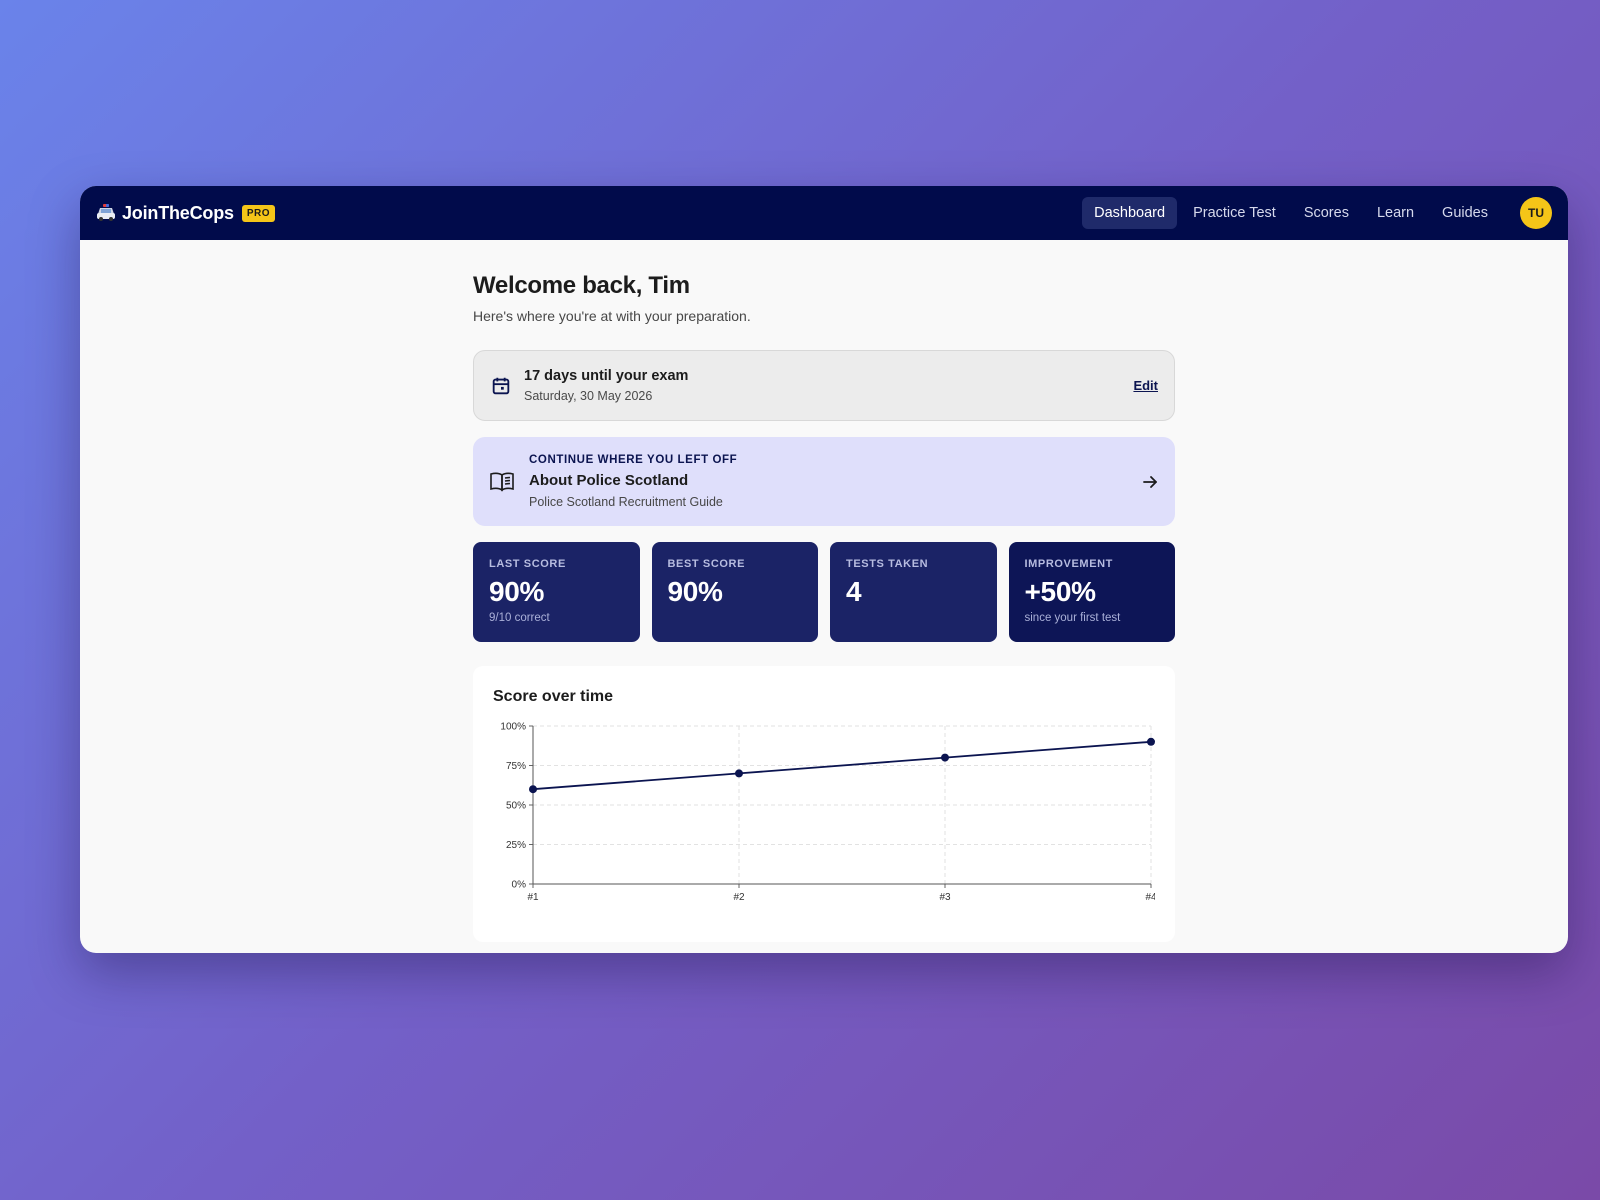 The height and width of the screenshot is (1200, 1600). I want to click on score-chart-card: Score over time 0% 25% 50% 75% 100% #1 #2 #3 #4, so click(824, 804).